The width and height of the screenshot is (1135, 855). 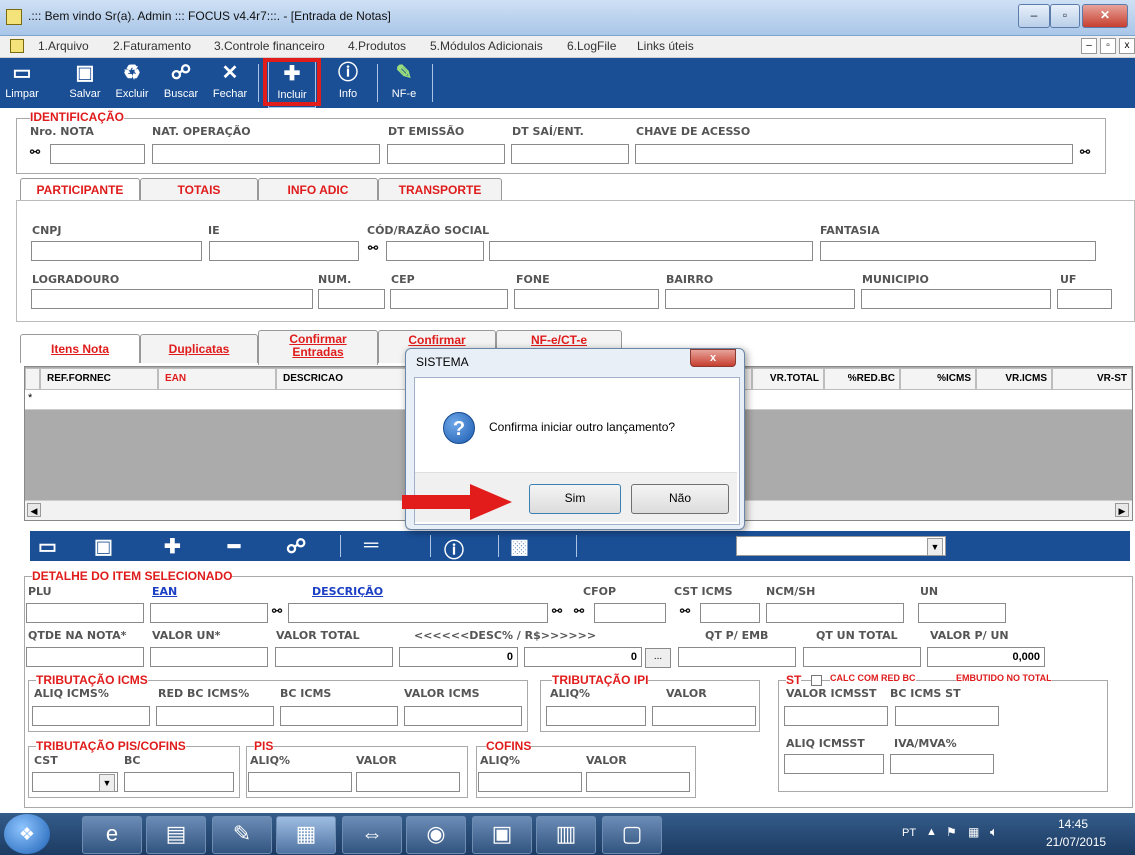 What do you see at coordinates (1127, 46) in the screenshot?
I see `mdi-close-button: x` at bounding box center [1127, 46].